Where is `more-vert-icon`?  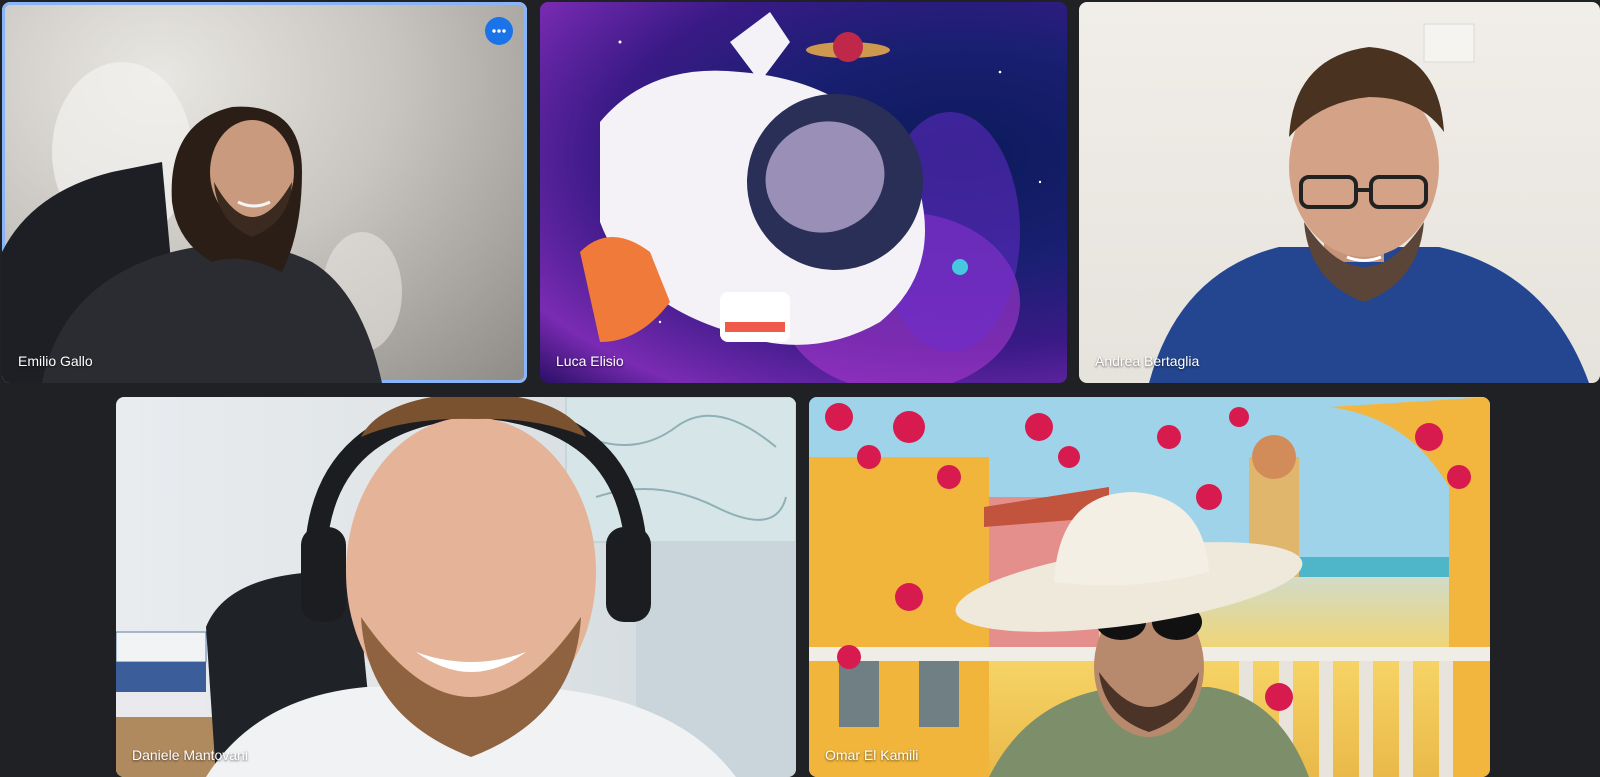
more-vert-icon is located at coordinates (499, 31).